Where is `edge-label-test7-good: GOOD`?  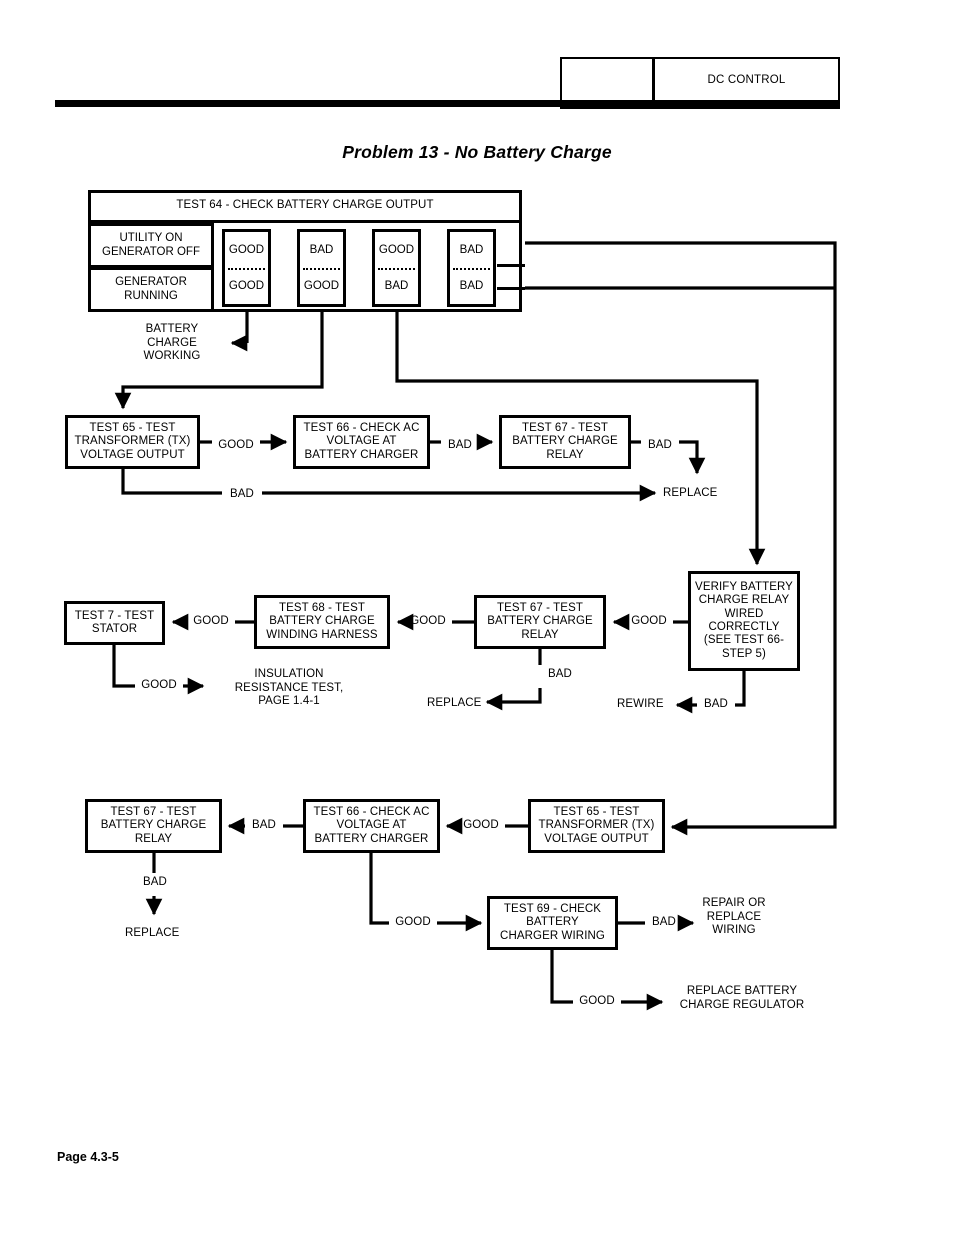 edge-label-test7-good: GOOD is located at coordinates (159, 685).